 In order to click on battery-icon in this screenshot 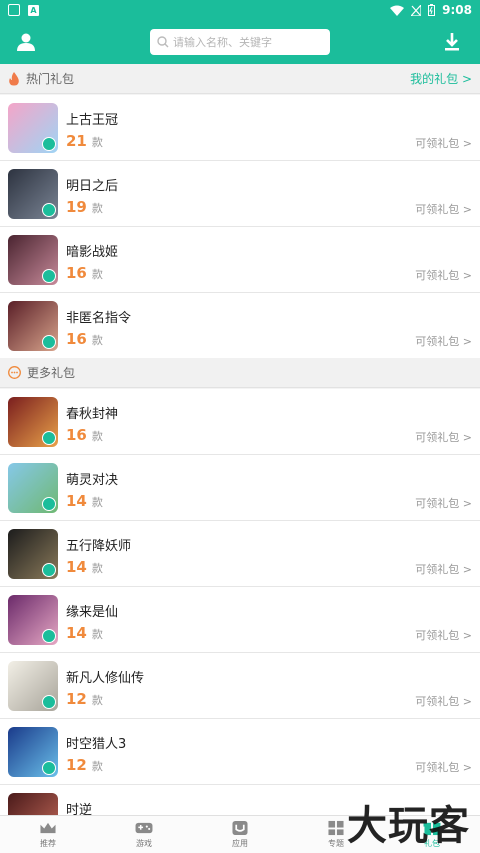, I will do `click(432, 10)`.